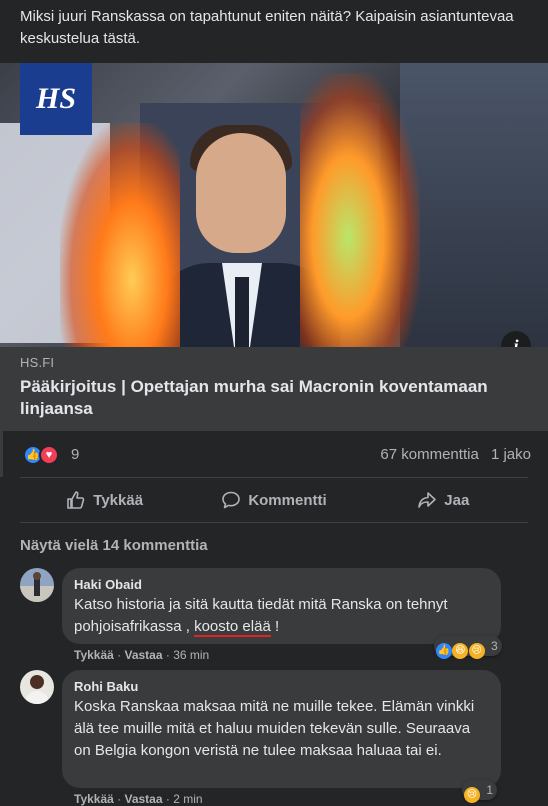 This screenshot has width=548, height=806. Describe the element at coordinates (76, 500) in the screenshot. I see `thumbs-up-icon` at that location.